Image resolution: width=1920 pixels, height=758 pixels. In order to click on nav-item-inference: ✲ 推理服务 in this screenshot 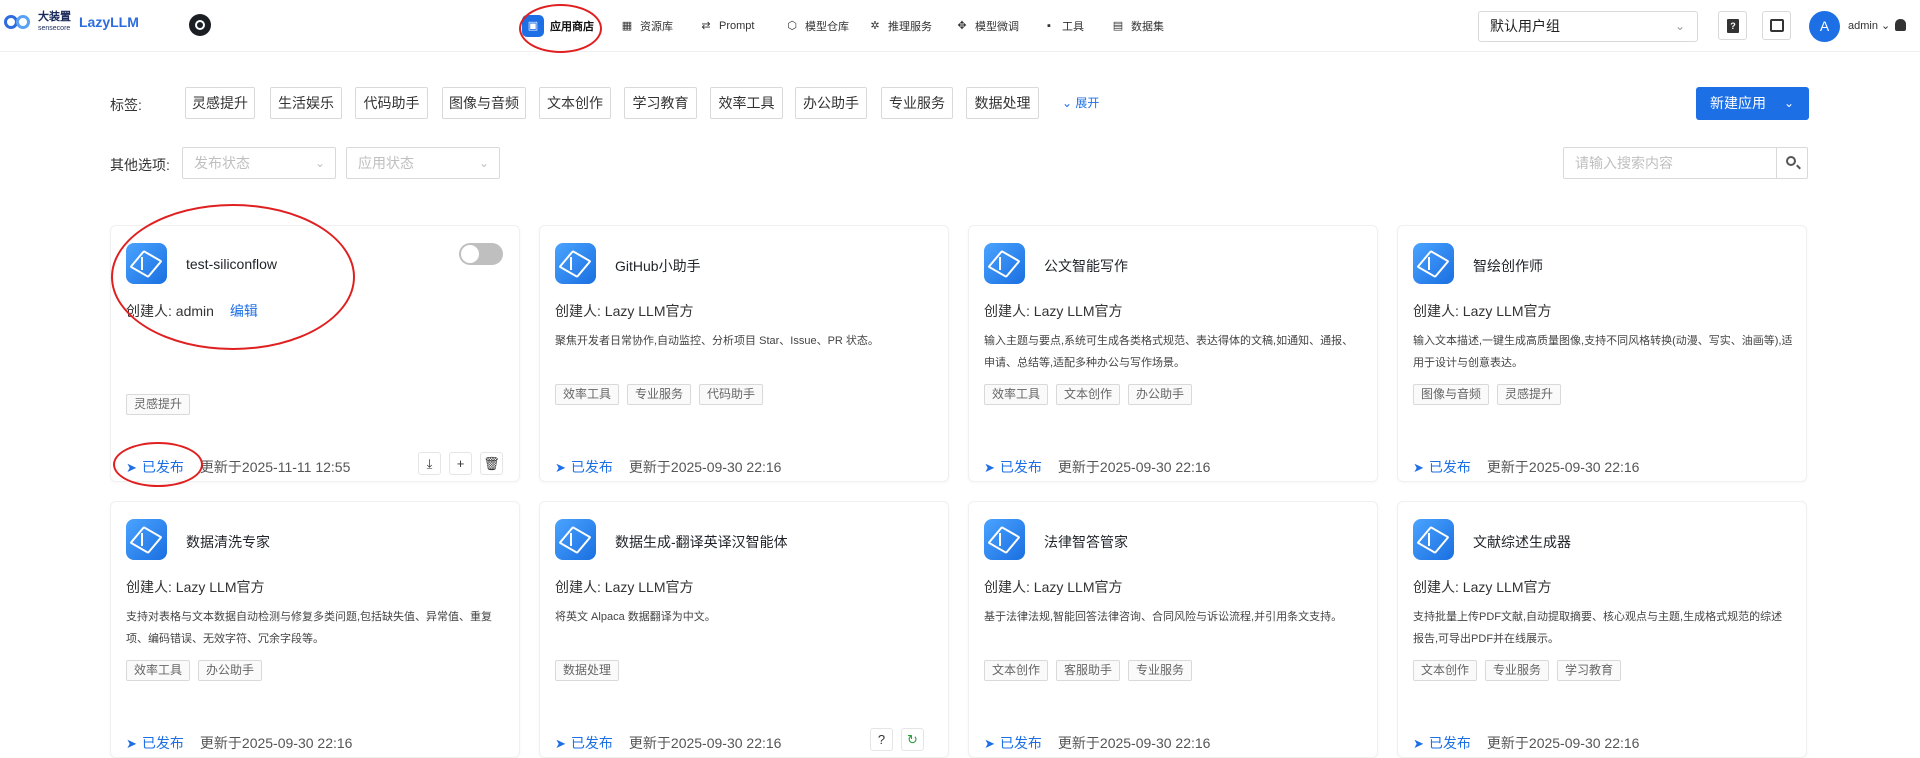, I will do `click(900, 26)`.